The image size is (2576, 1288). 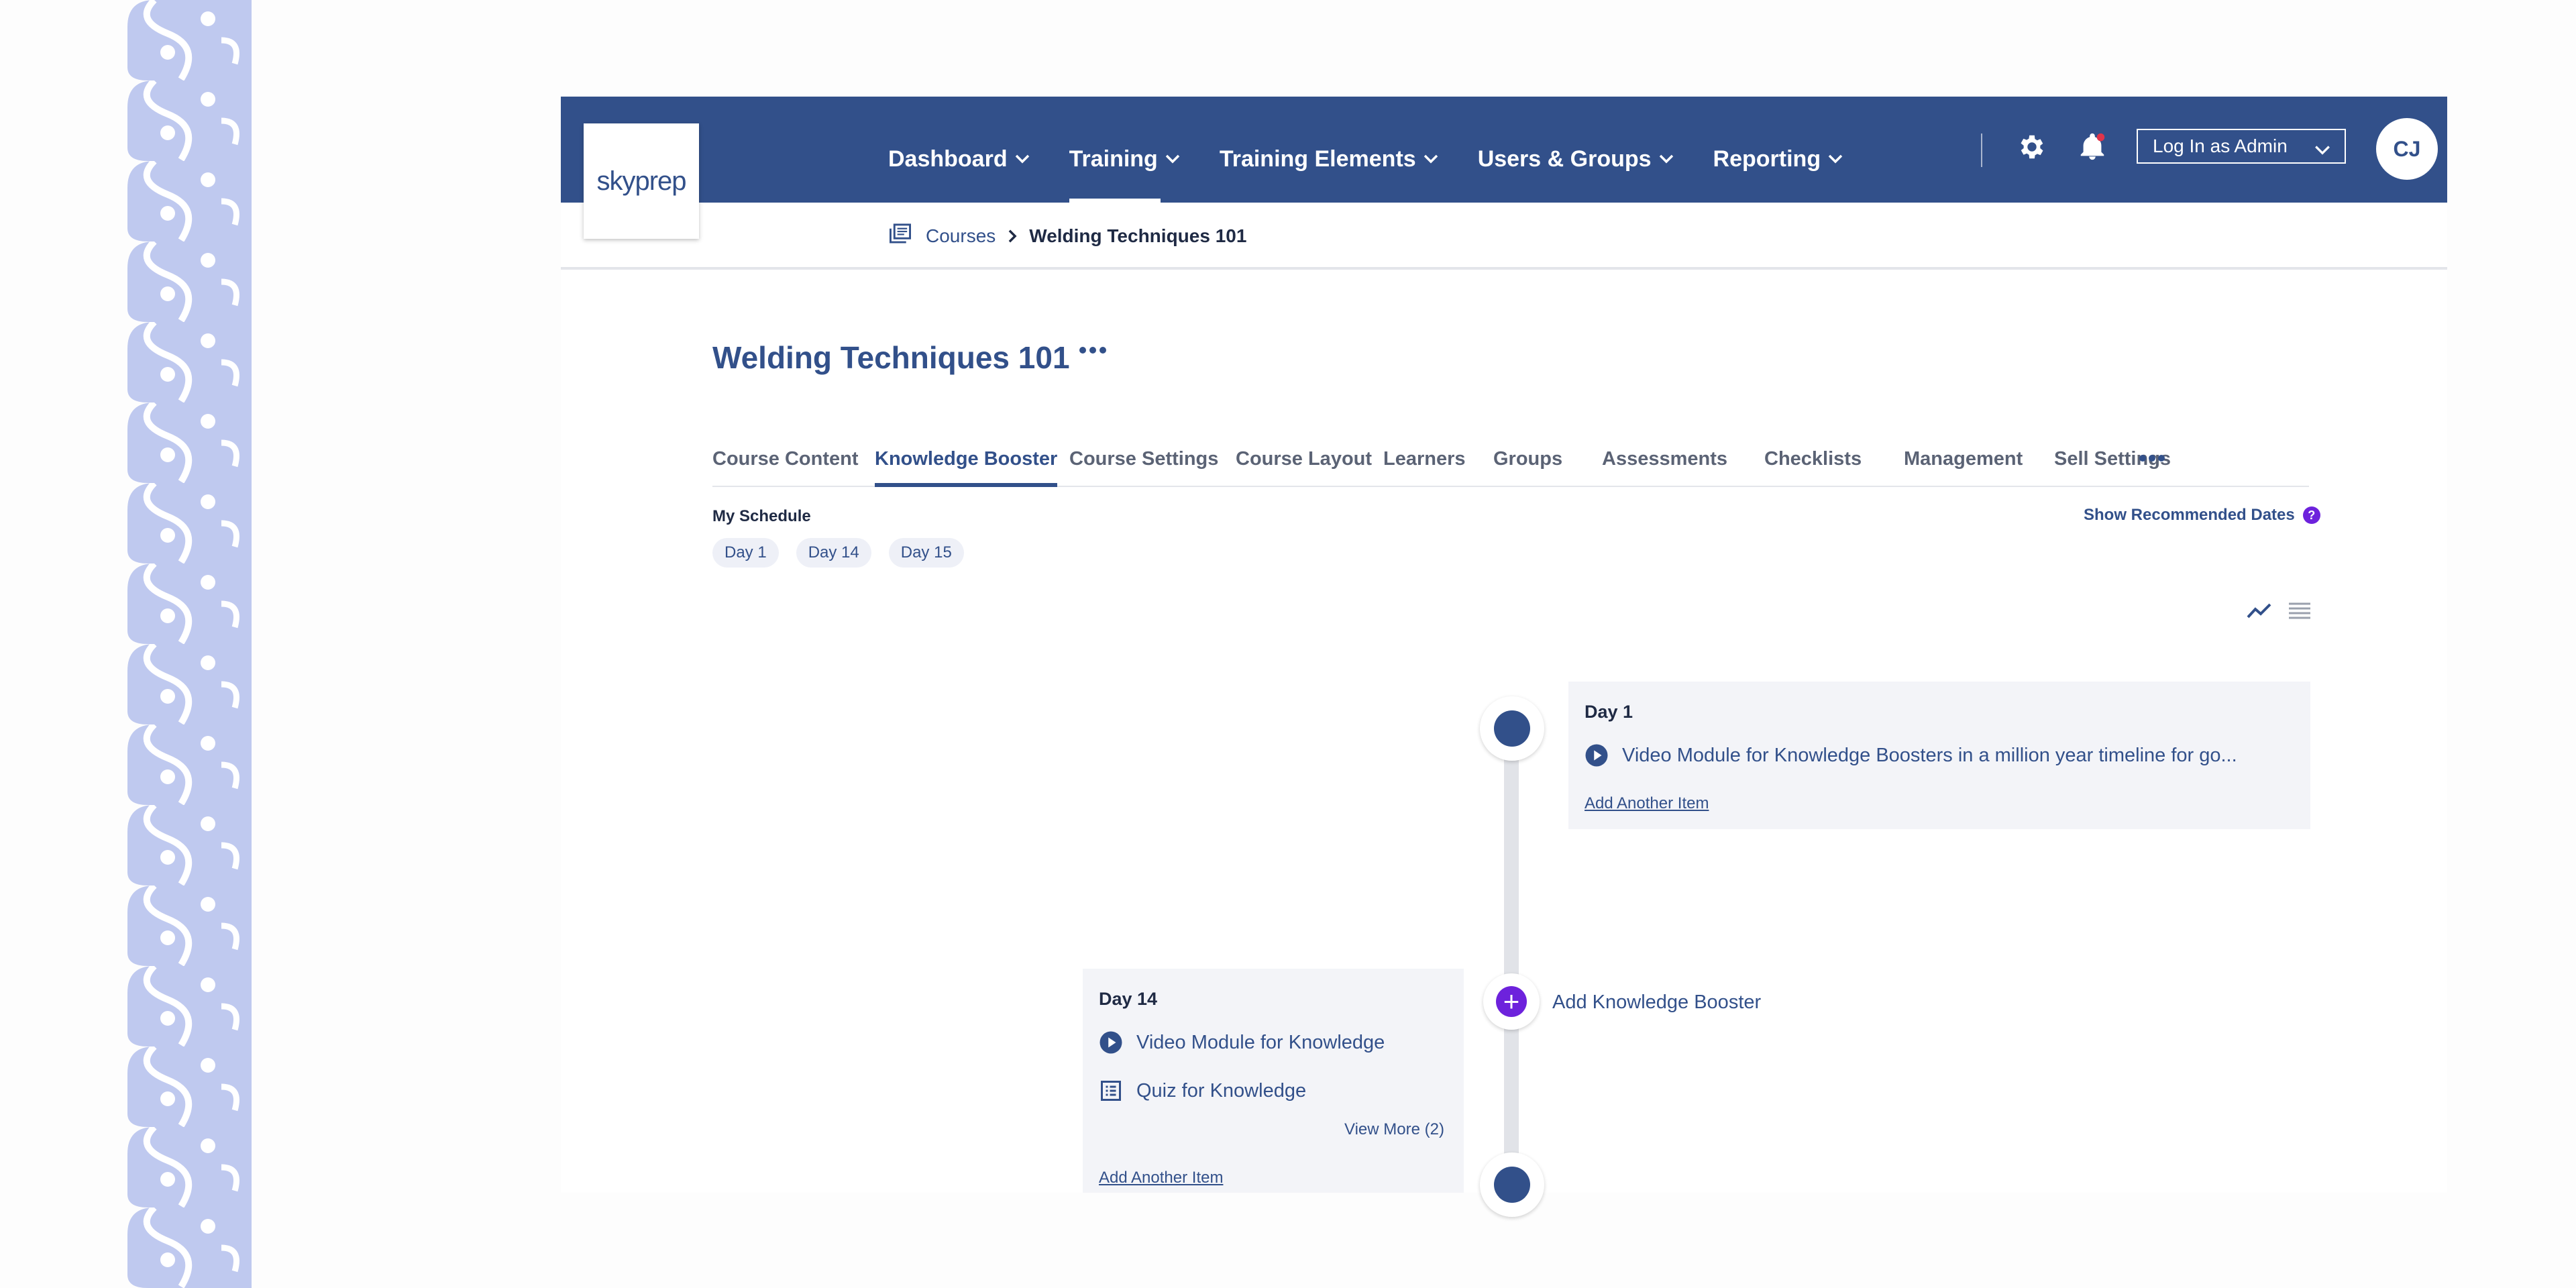 I want to click on day-pill: Day 14, so click(x=833, y=553).